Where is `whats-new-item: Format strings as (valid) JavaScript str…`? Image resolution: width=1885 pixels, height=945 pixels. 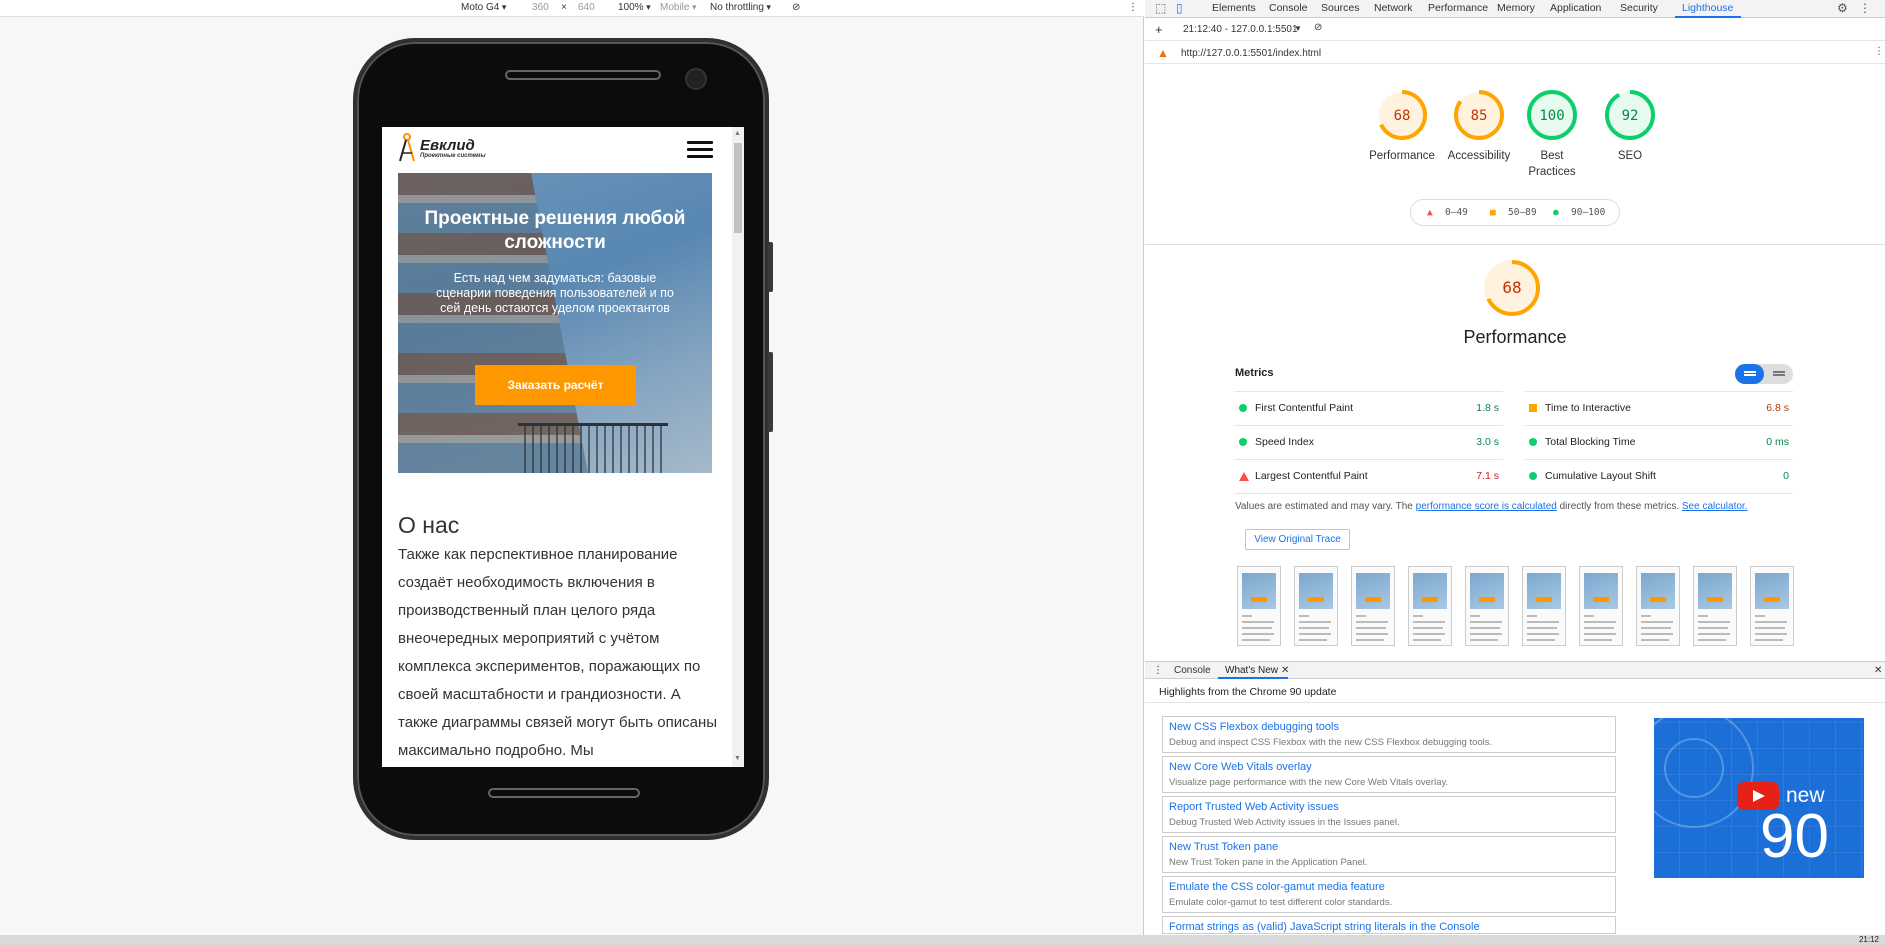
whats-new-item: Format strings as (valid) JavaScript str… is located at coordinates (1389, 925).